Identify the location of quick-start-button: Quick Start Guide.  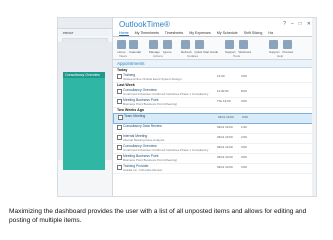
(206, 47).